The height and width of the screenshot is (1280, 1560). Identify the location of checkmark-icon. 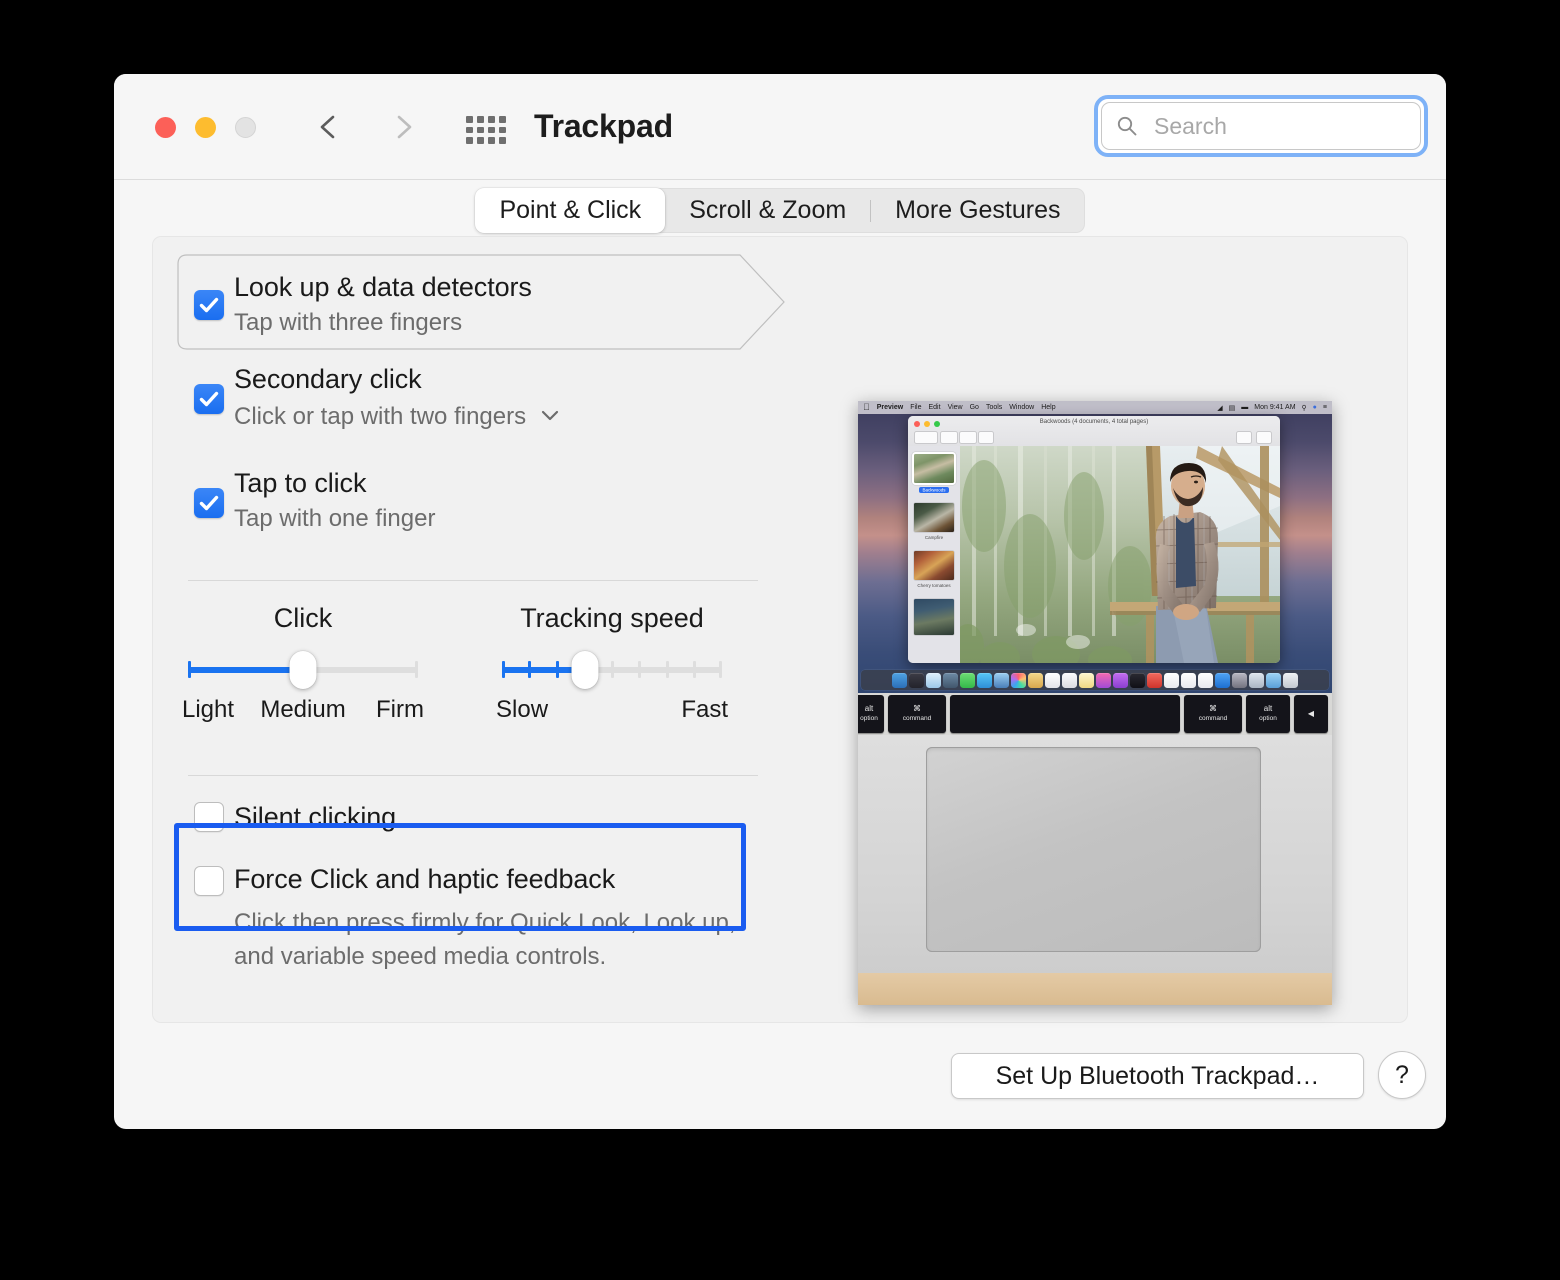
(209, 503).